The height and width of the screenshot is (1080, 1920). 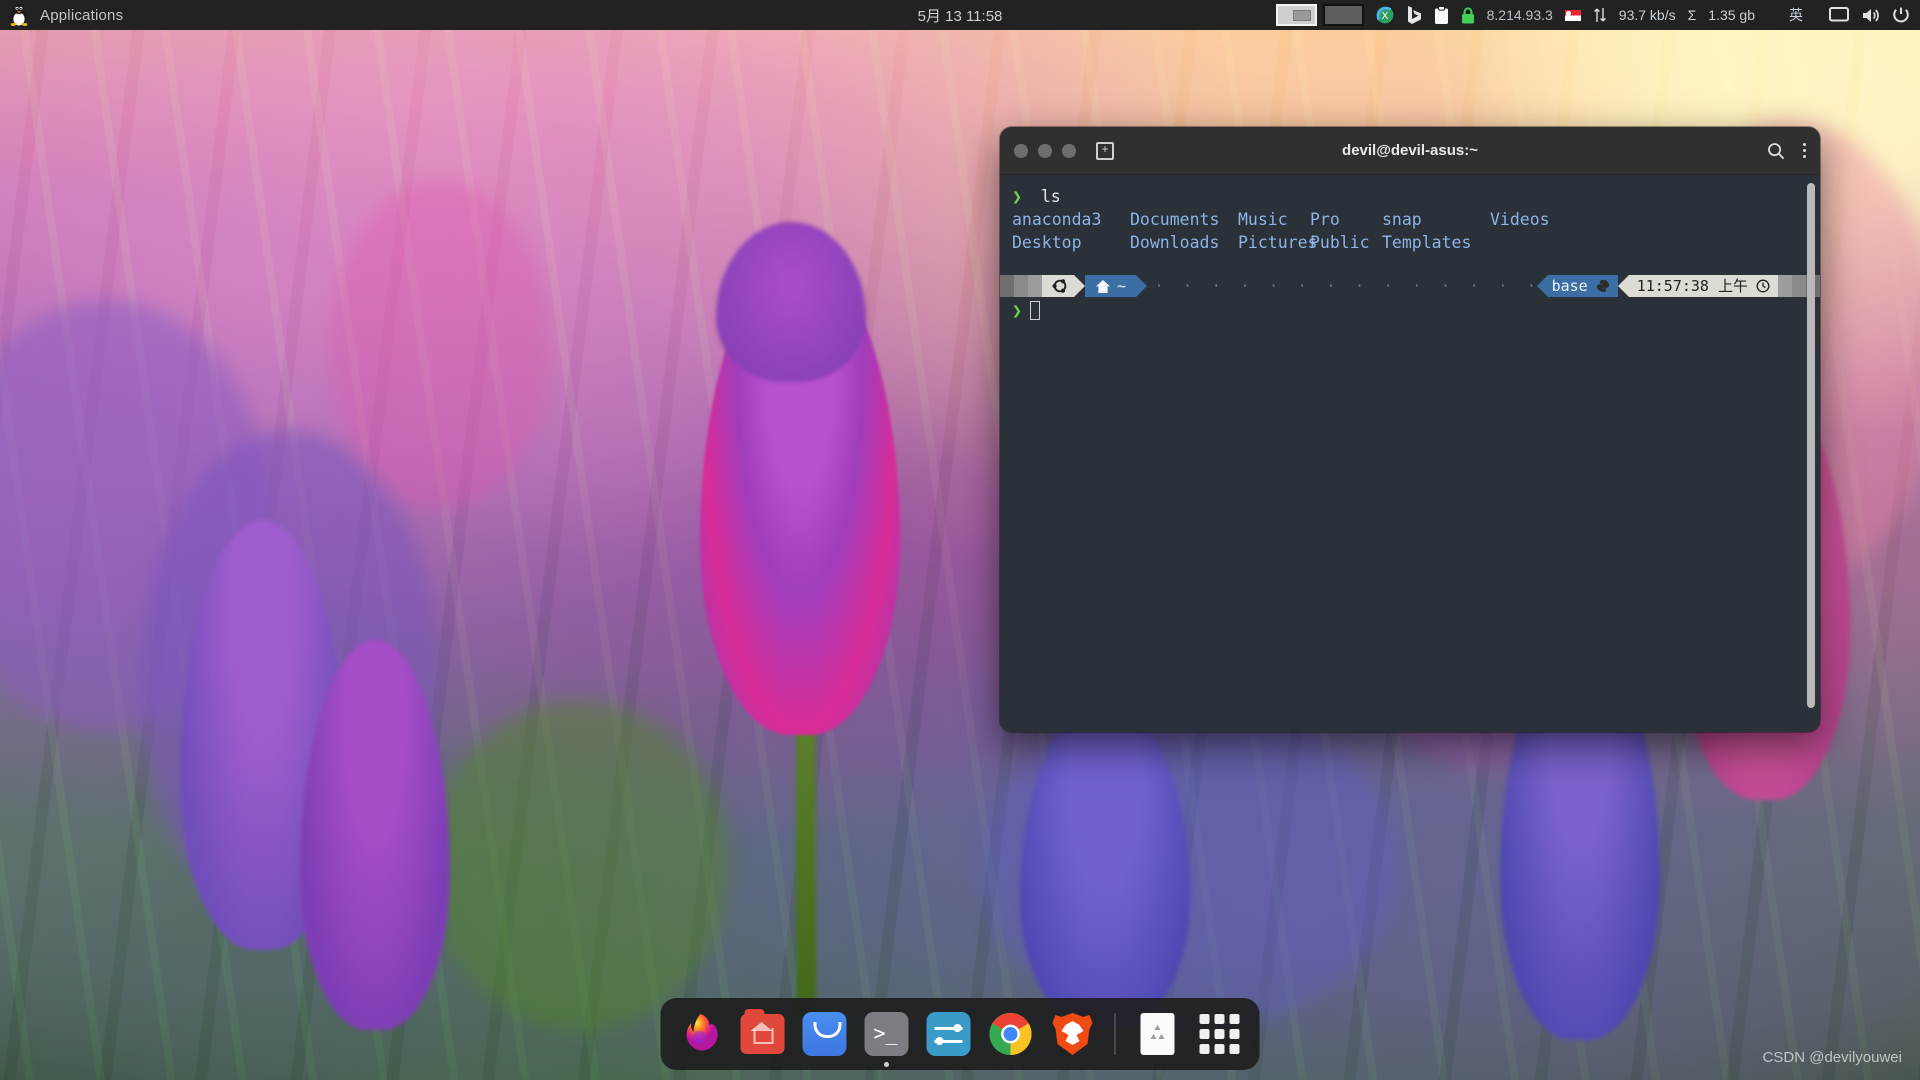 What do you see at coordinates (1692, 15) in the screenshot?
I see `sigma-icon: Σ` at bounding box center [1692, 15].